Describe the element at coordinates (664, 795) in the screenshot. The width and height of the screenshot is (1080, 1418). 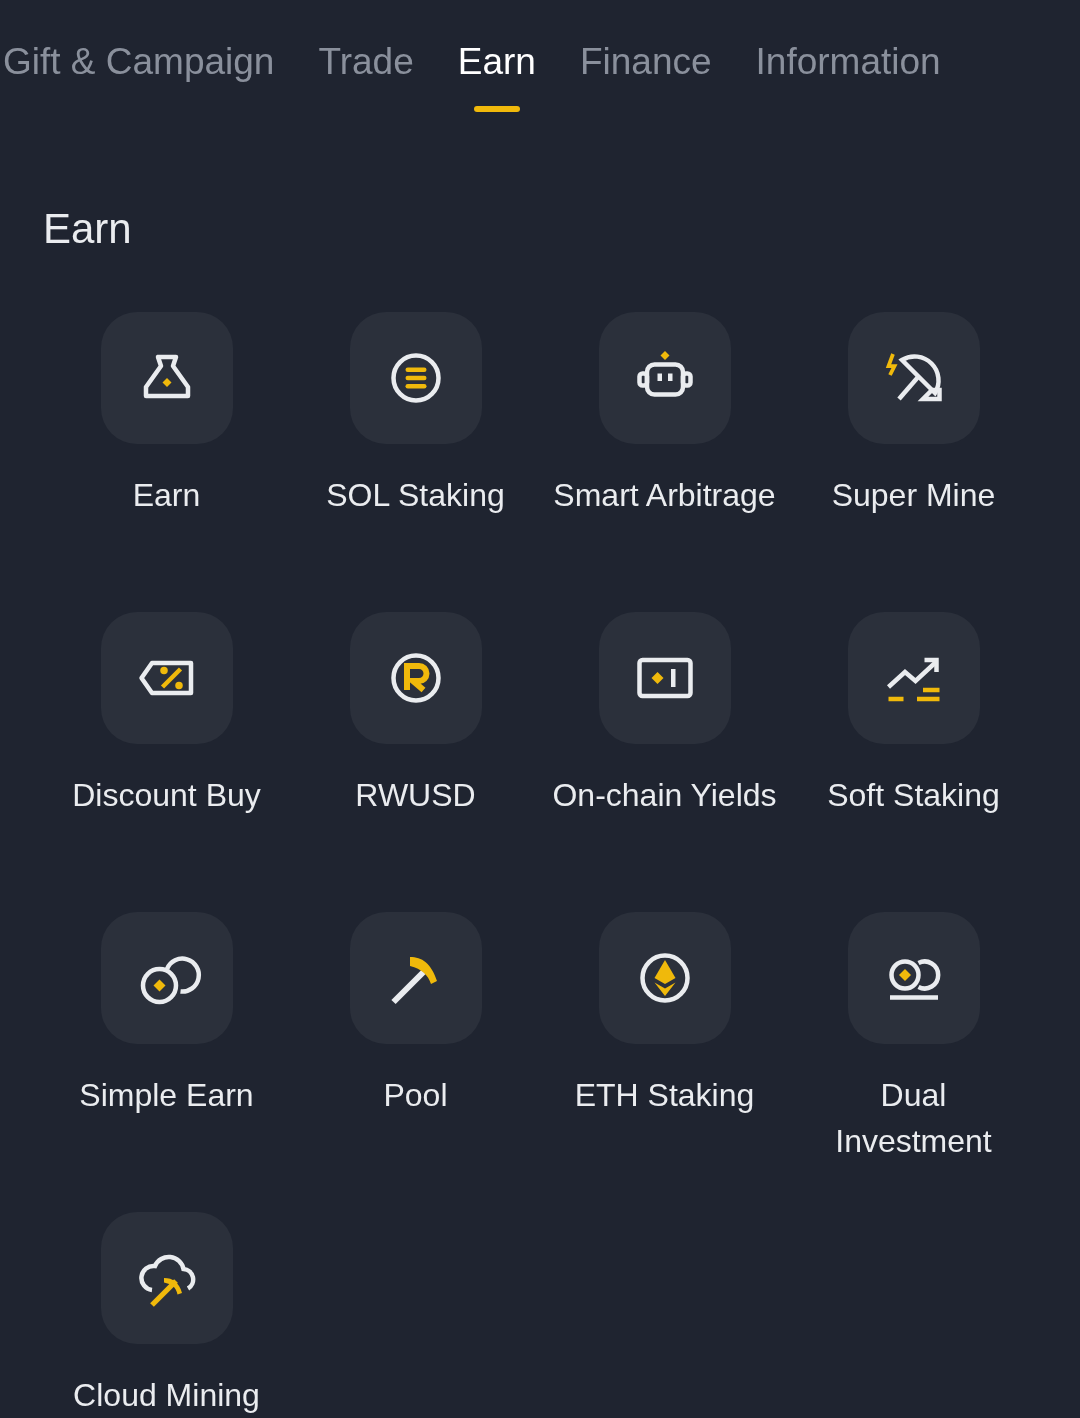
I see `item-label: On-chain Yields` at that location.